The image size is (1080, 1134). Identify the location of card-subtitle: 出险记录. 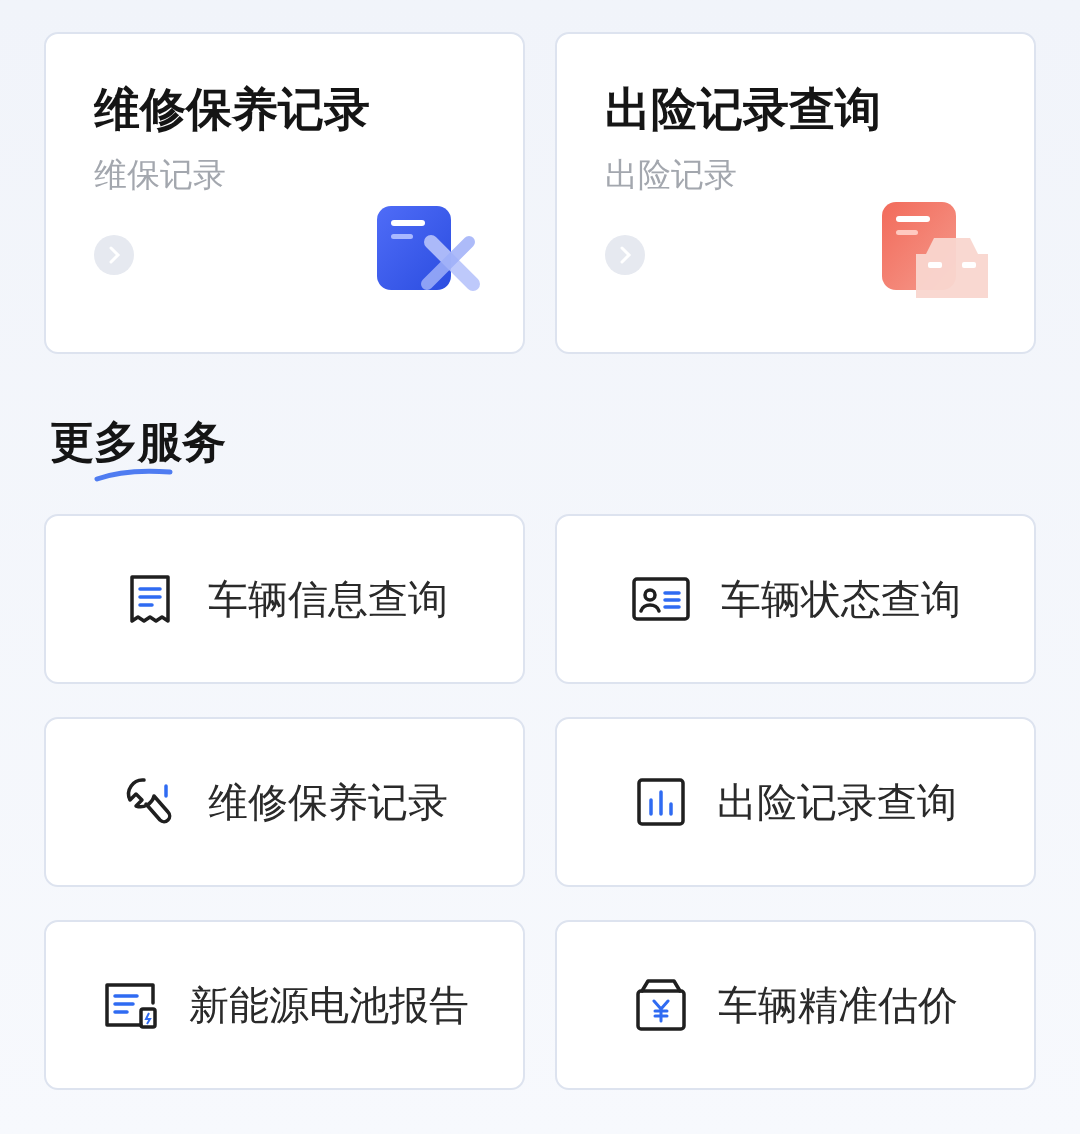
(671, 174).